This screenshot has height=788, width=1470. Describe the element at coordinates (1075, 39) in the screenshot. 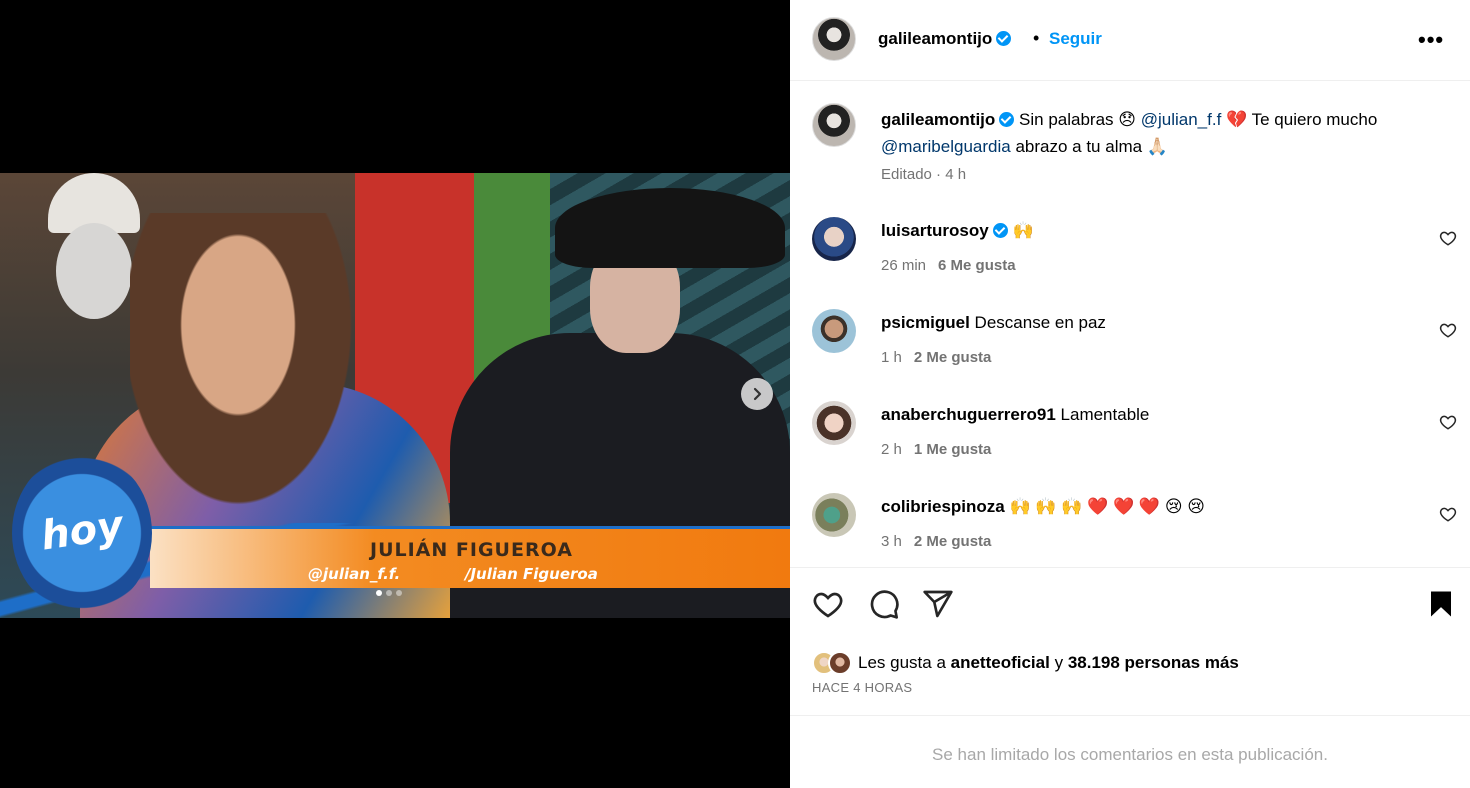

I see `follow-button: Seguir` at that location.